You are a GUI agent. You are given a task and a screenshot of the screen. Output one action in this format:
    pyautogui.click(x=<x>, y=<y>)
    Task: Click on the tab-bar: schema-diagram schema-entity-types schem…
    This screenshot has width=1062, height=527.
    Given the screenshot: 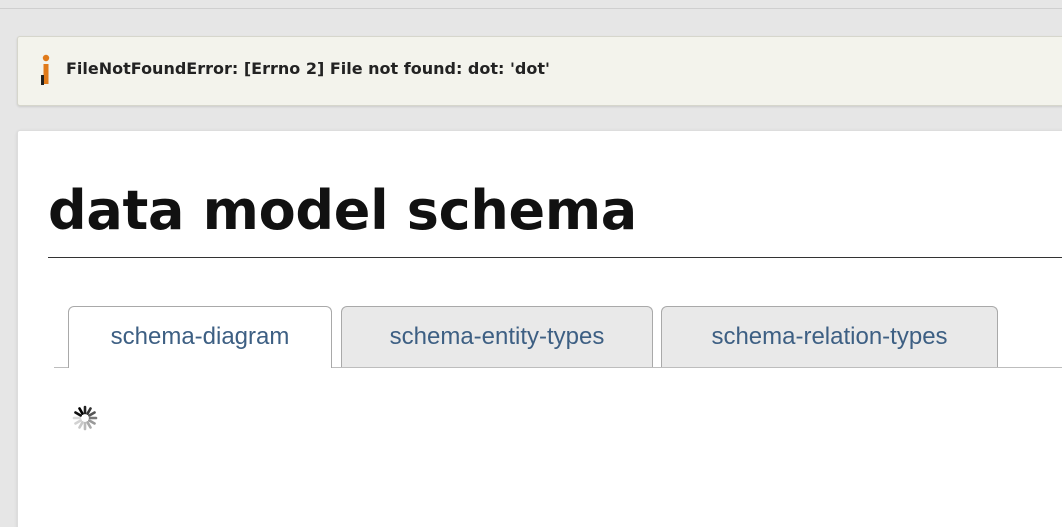 What is the action you would take?
    pyautogui.click(x=558, y=337)
    